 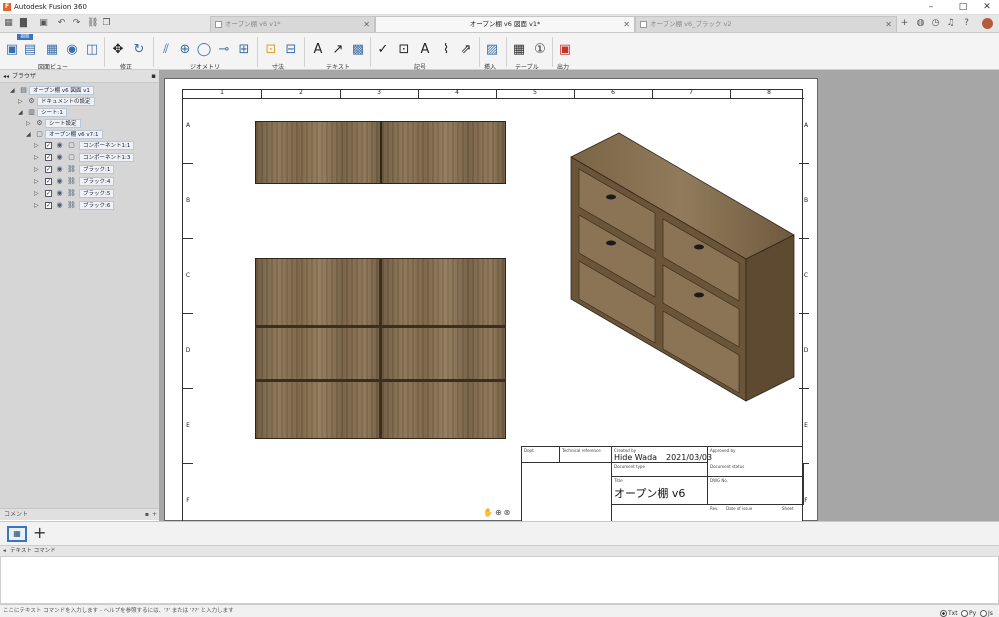 I want to click on include-geometry-icon: ⊞, so click(x=244, y=49).